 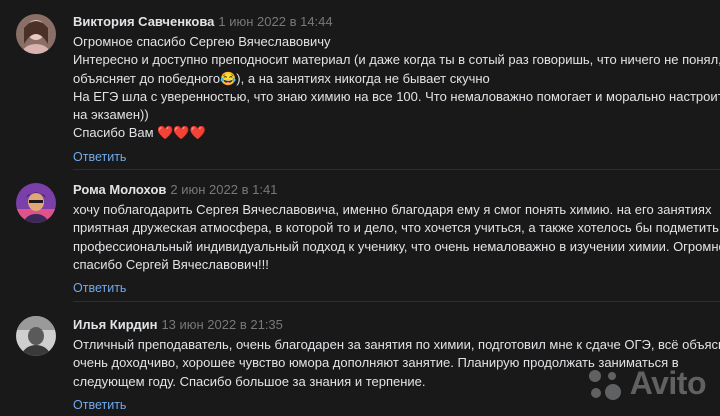 I want to click on comment-date: 1 июн 2022 в 14:44, so click(x=275, y=21).